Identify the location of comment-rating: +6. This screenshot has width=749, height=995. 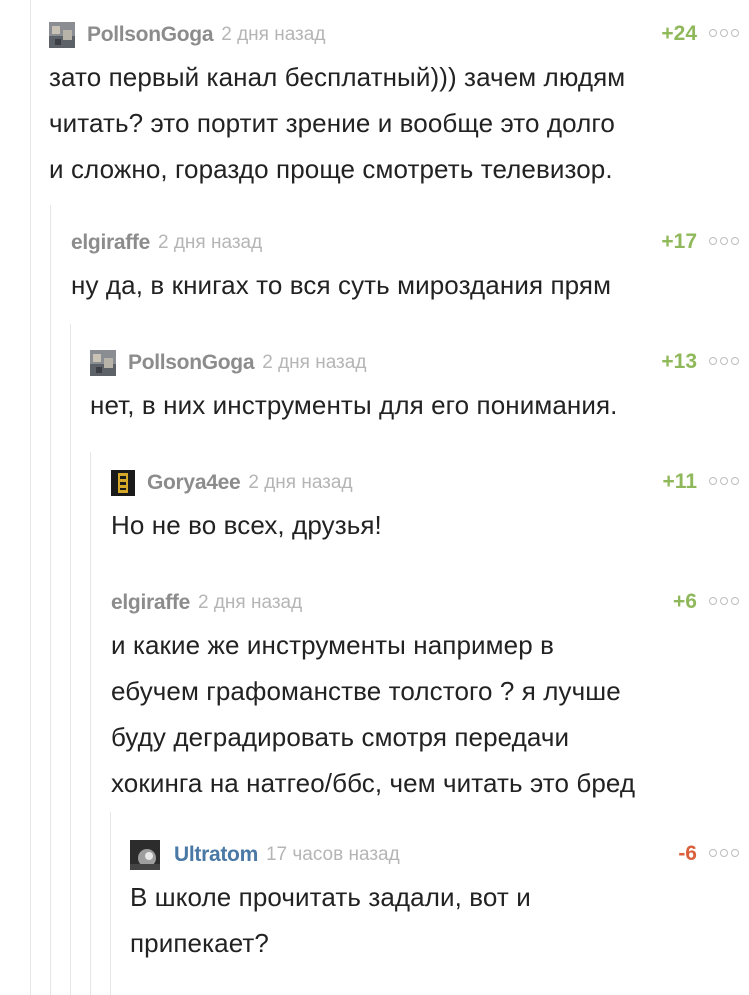
(685, 601).